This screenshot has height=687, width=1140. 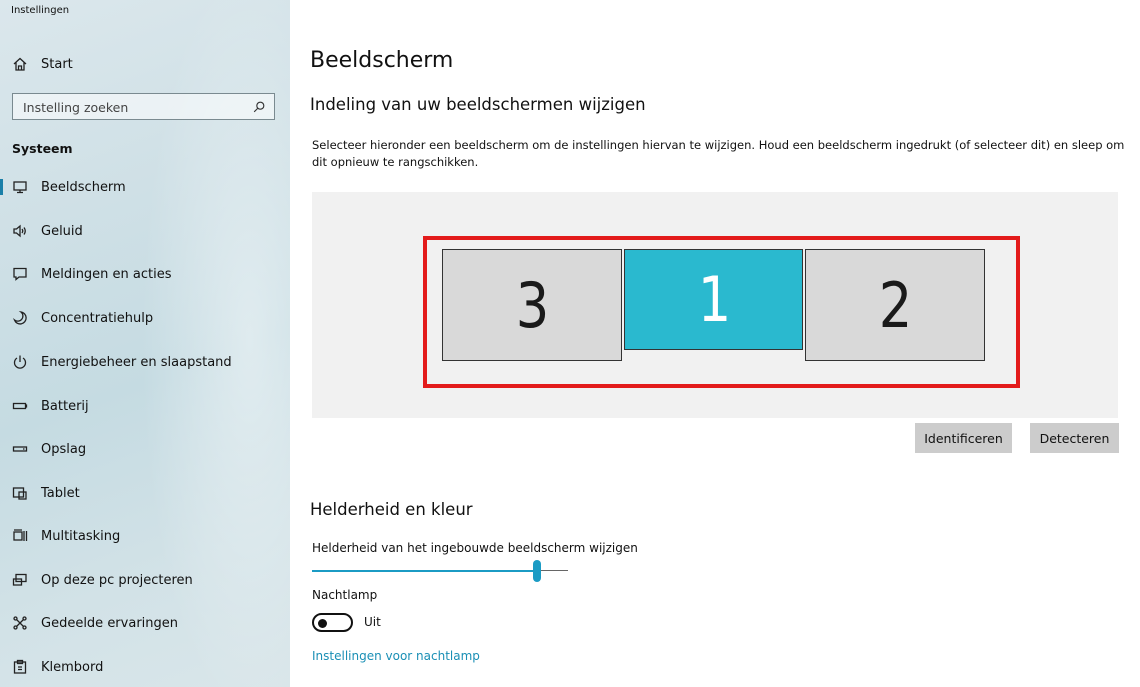 I want to click on sidebar-item-concentratiehulp: Concentratiehulp, so click(x=145, y=318).